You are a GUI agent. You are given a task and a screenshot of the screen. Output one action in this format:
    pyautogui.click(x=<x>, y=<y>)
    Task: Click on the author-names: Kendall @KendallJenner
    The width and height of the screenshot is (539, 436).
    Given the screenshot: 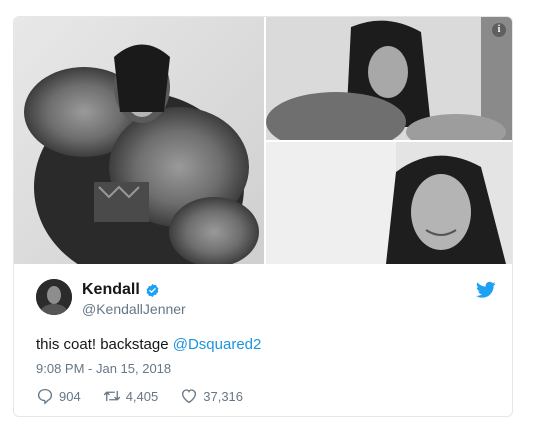 What is the action you would take?
    pyautogui.click(x=134, y=299)
    